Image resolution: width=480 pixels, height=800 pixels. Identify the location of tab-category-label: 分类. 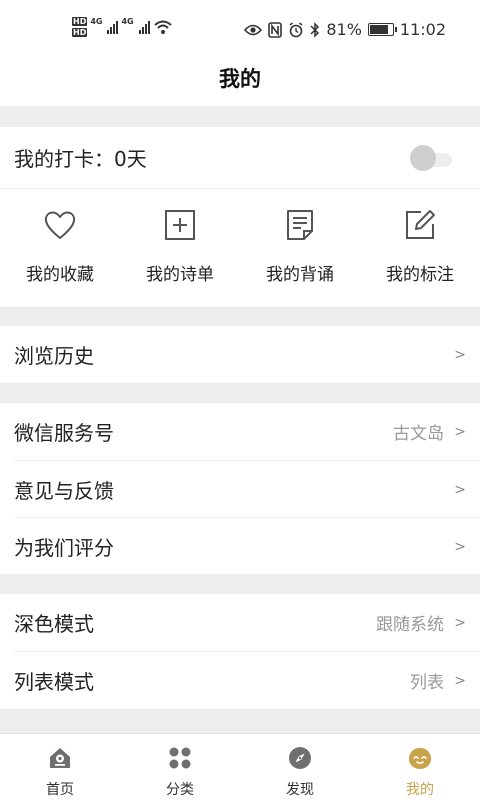
(180, 790).